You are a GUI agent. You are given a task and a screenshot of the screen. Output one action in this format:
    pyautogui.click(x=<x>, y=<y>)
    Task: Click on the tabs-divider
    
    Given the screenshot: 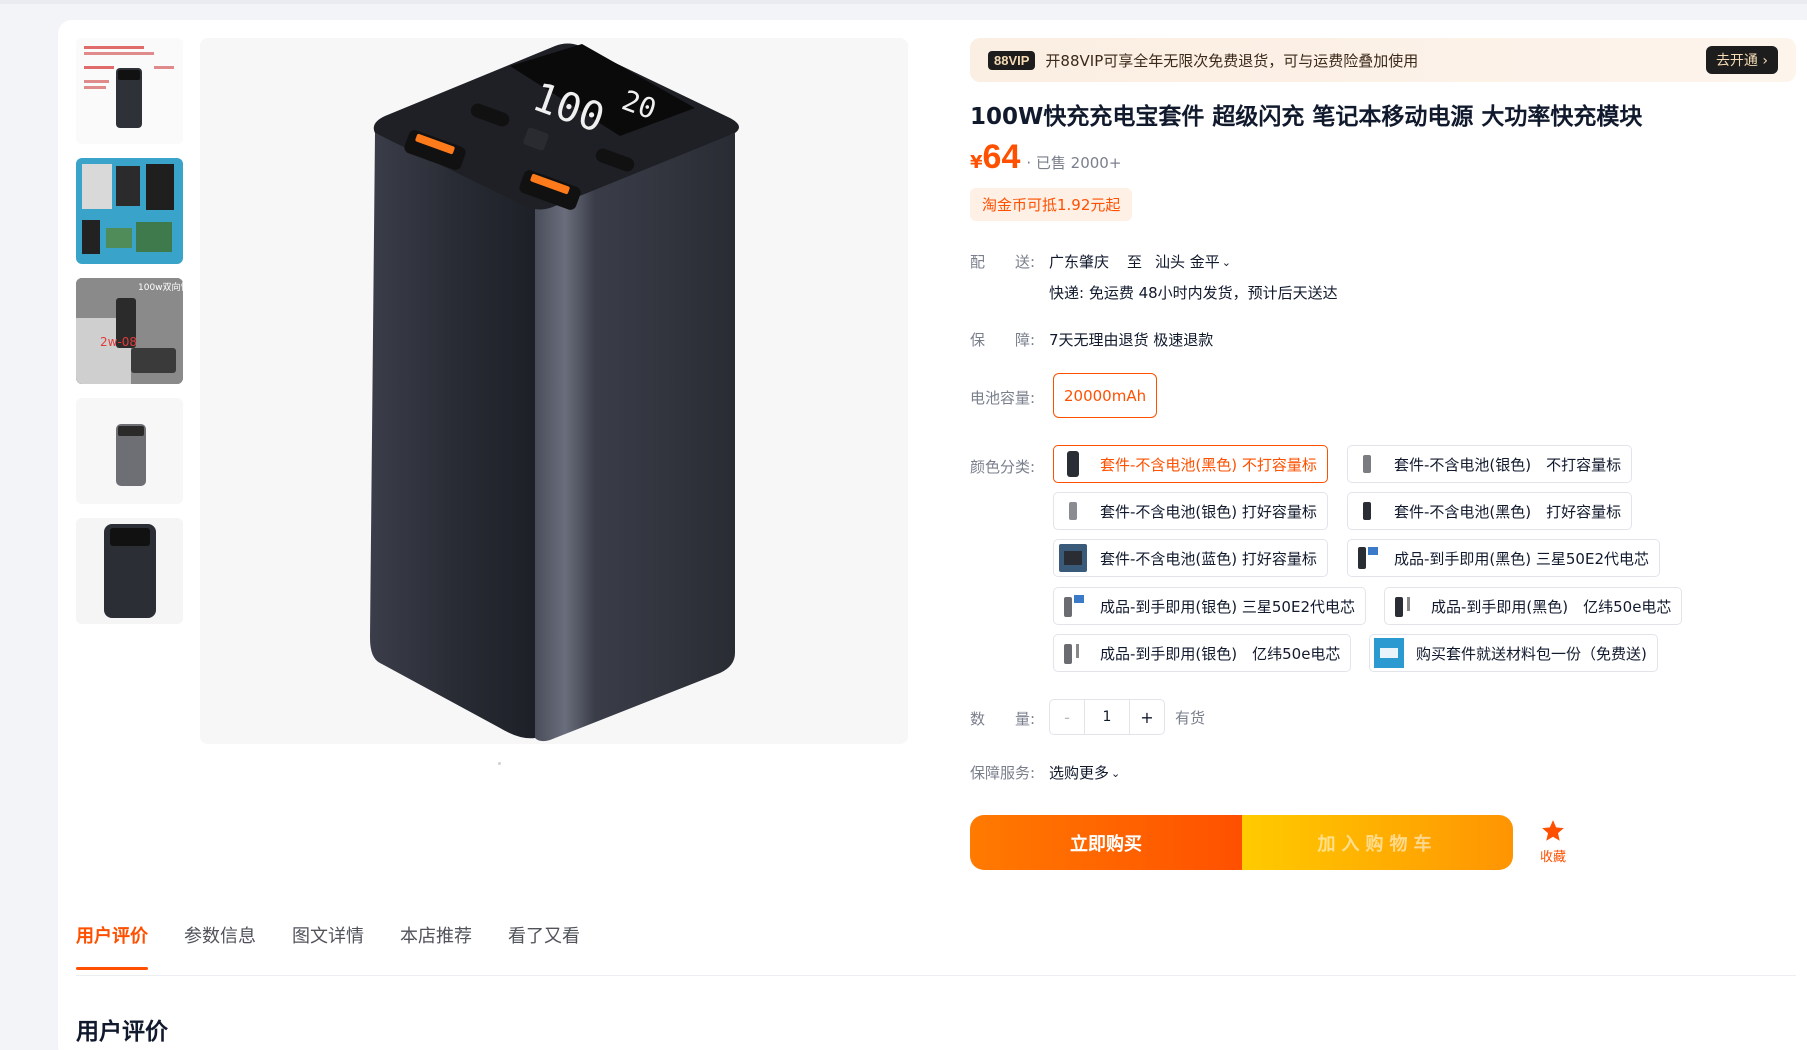 What is the action you would take?
    pyautogui.click(x=936, y=975)
    